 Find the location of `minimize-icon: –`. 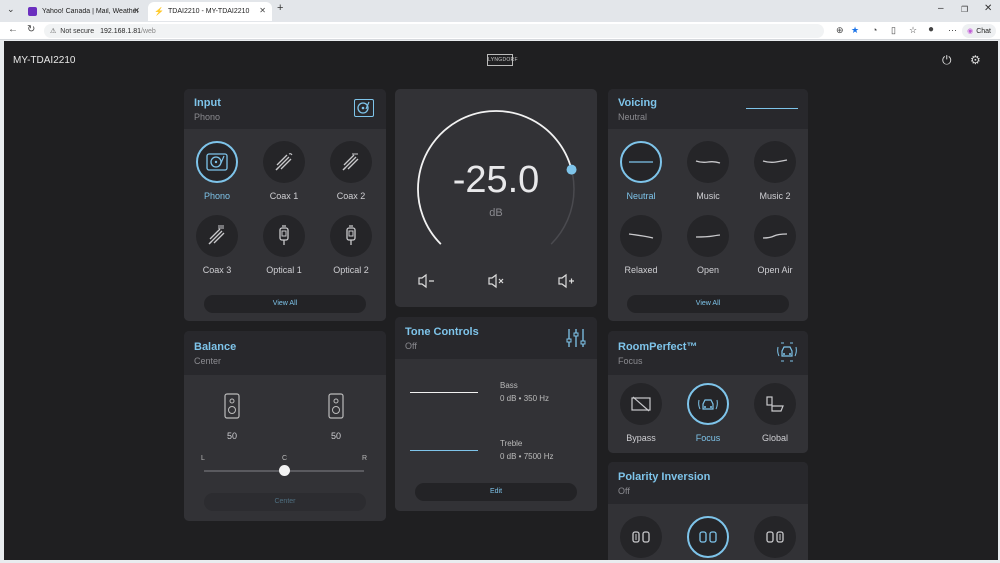

minimize-icon: – is located at coordinates (941, 8).